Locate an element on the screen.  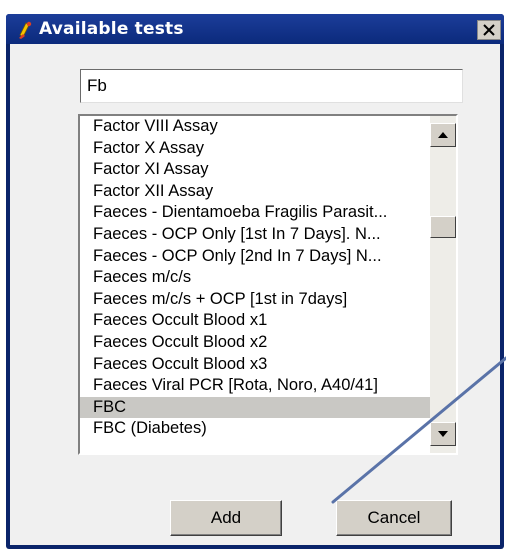
close-icon is located at coordinates (489, 30).